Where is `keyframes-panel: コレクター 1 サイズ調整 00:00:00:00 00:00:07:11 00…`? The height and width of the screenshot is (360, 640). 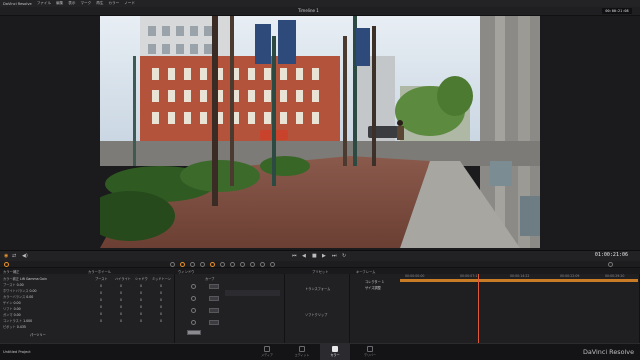
keyframes-panel: コレクター 1 サイズ調整 00:00:00:00 00:00:07:11 00… is located at coordinates (495, 308).